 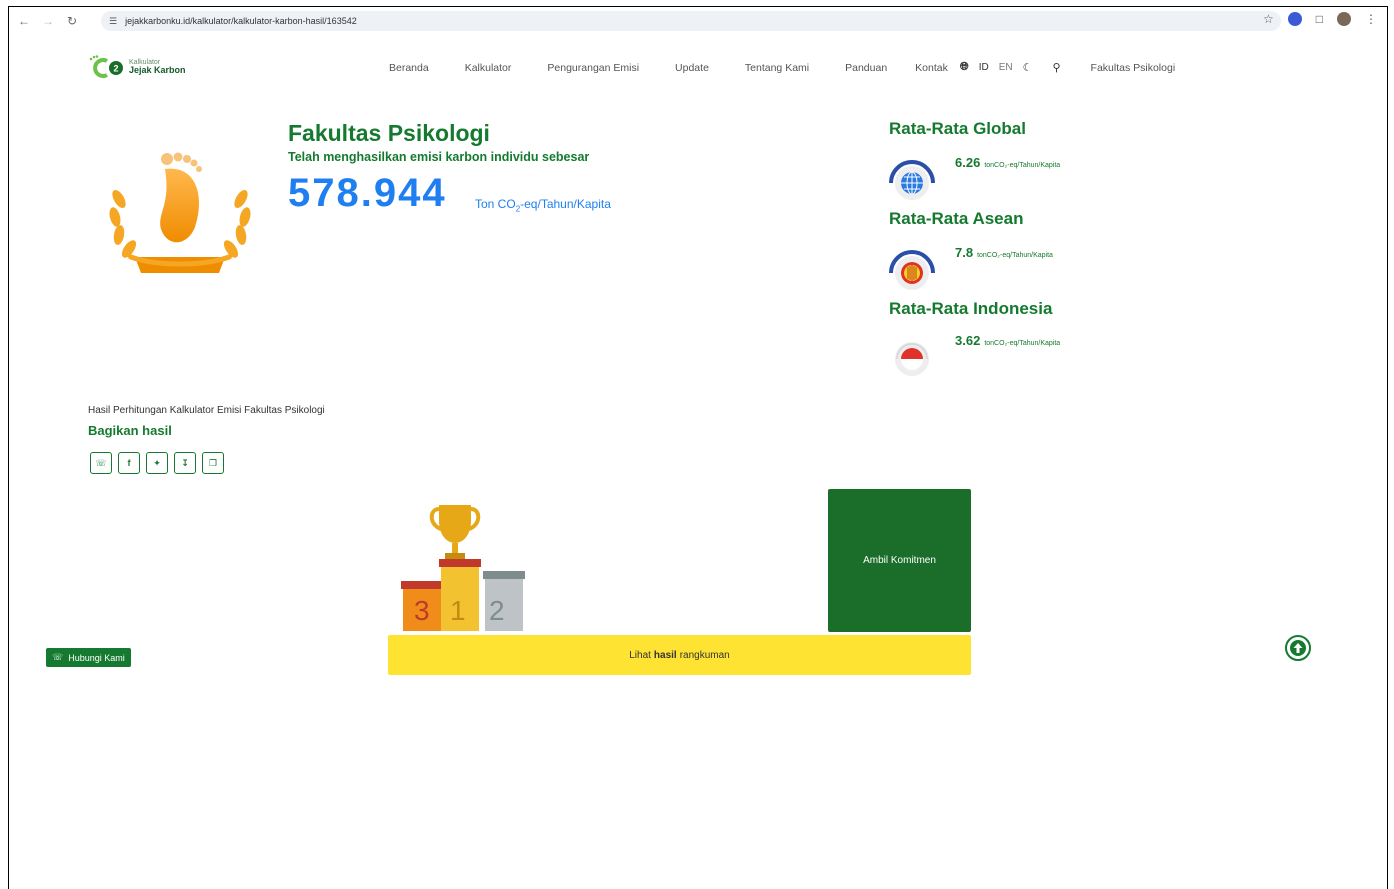 What do you see at coordinates (912, 359) in the screenshot?
I see `indonesia-flag-icon` at bounding box center [912, 359].